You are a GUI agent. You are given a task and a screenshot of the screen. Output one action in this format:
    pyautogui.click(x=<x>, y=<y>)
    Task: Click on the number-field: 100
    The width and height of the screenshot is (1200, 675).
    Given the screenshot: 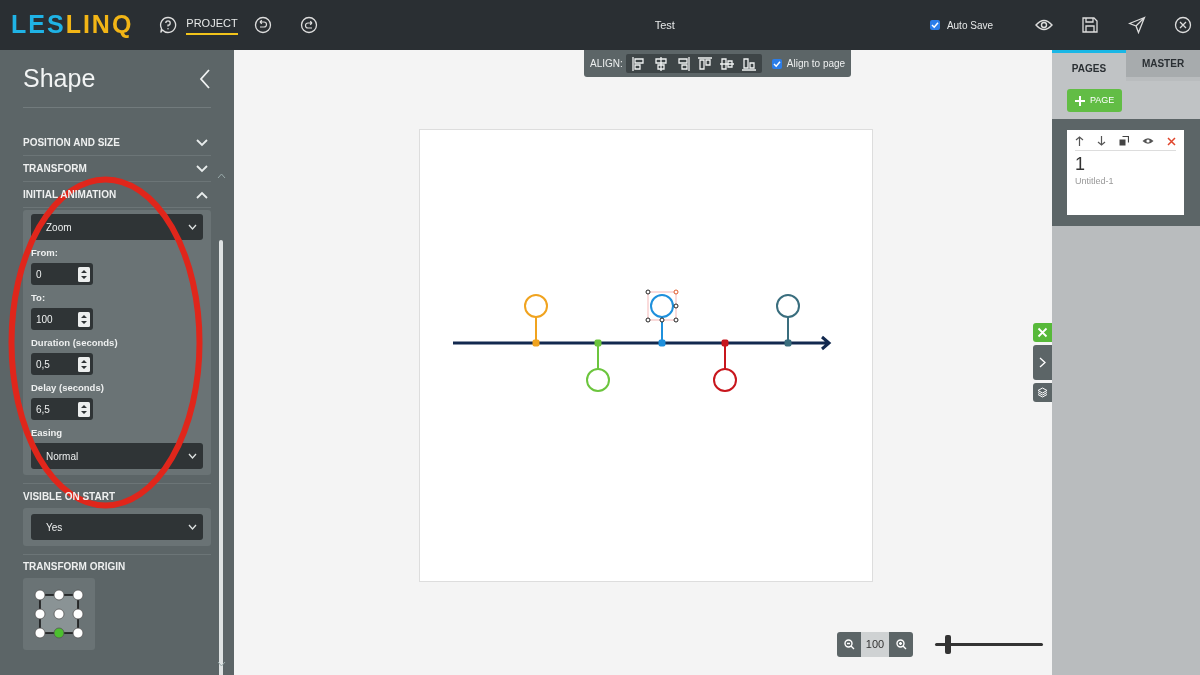 What is the action you would take?
    pyautogui.click(x=62, y=319)
    